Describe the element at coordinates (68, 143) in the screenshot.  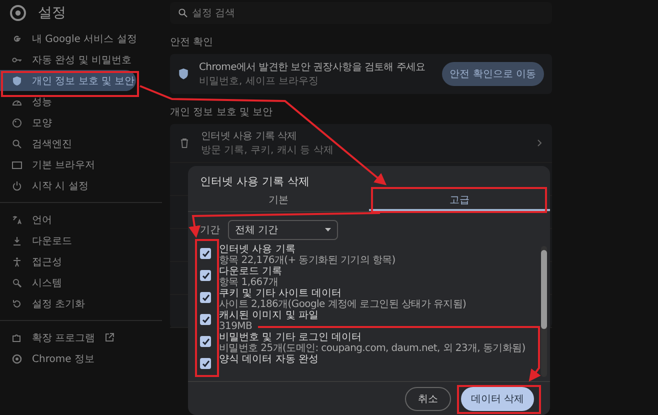
I see `sidebar-item: 검색엔진` at that location.